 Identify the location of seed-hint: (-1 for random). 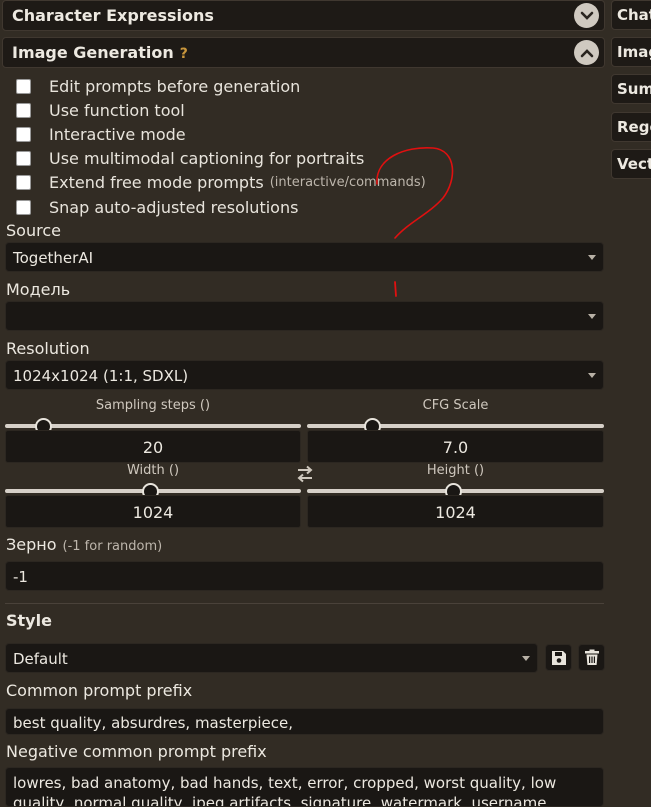
(112, 546).